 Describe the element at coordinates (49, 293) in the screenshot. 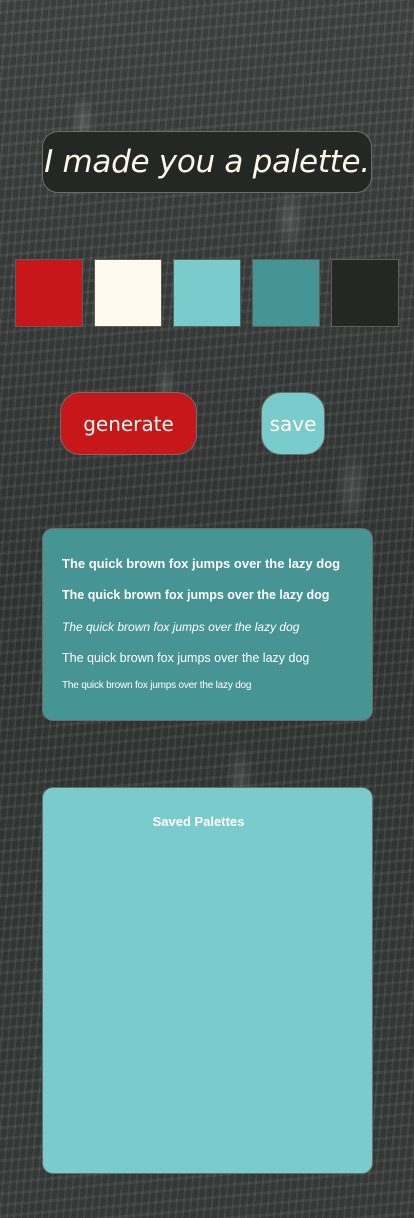

I see `swatch-red` at that location.